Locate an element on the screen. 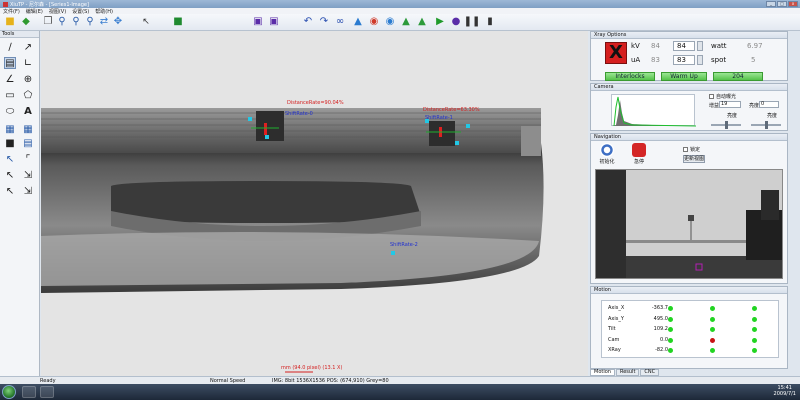 The image size is (800, 400). axis-name: Axis_X is located at coordinates (616, 308).